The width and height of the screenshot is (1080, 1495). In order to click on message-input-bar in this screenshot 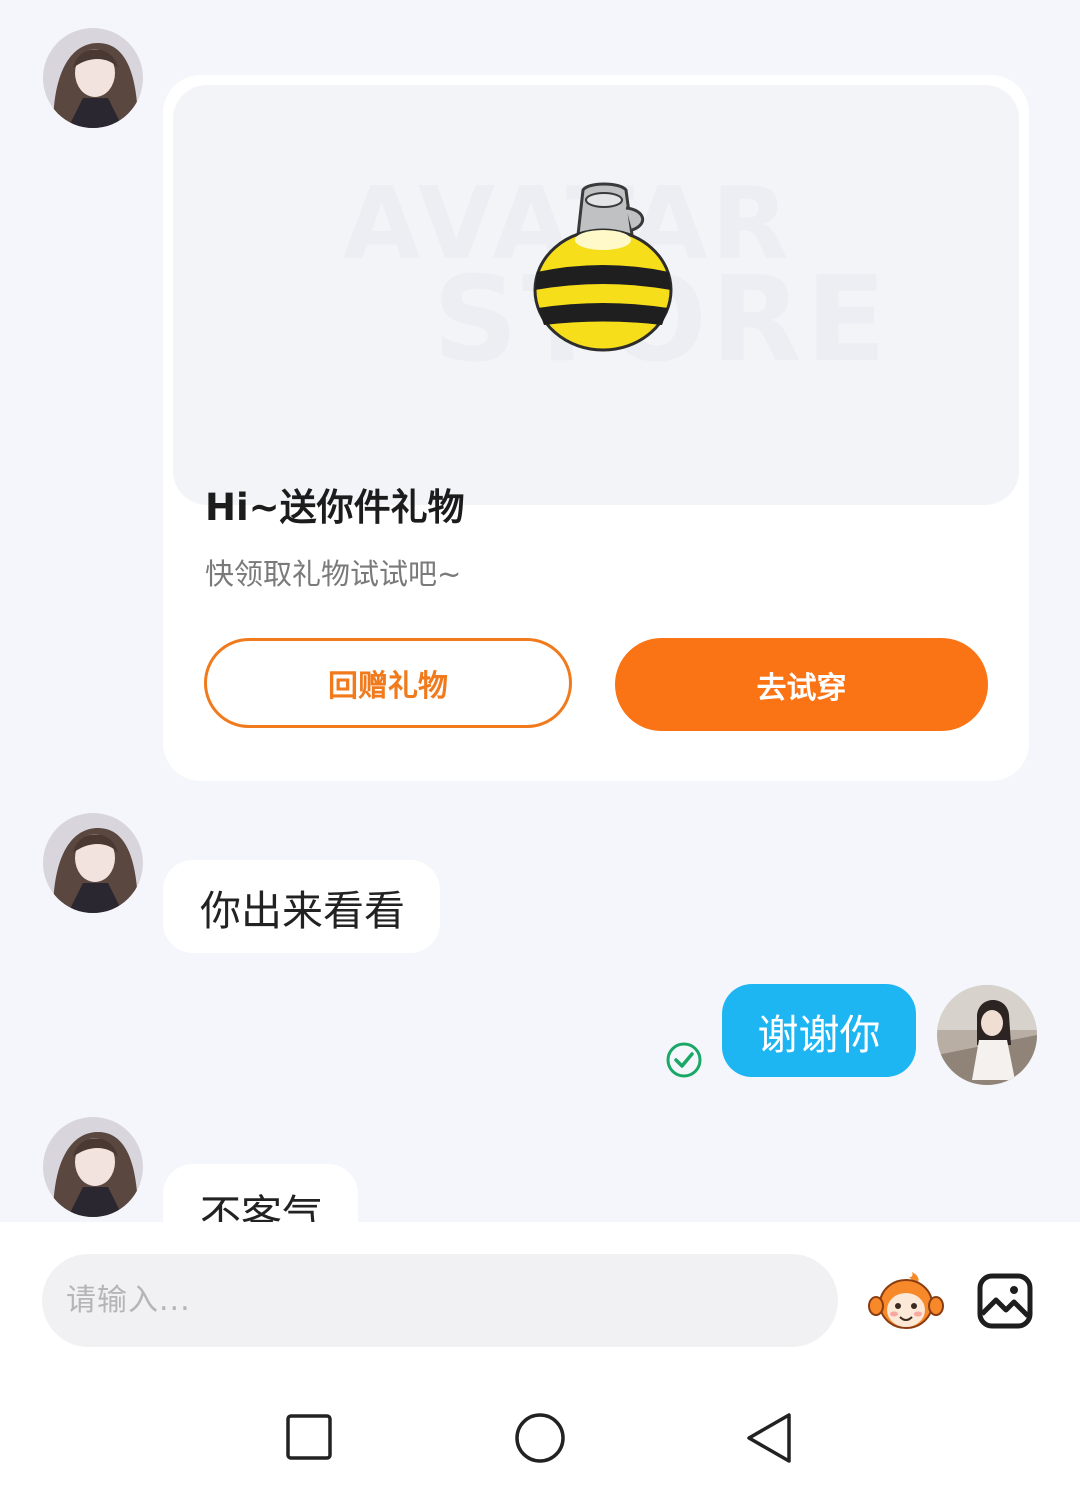, I will do `click(540, 1292)`.